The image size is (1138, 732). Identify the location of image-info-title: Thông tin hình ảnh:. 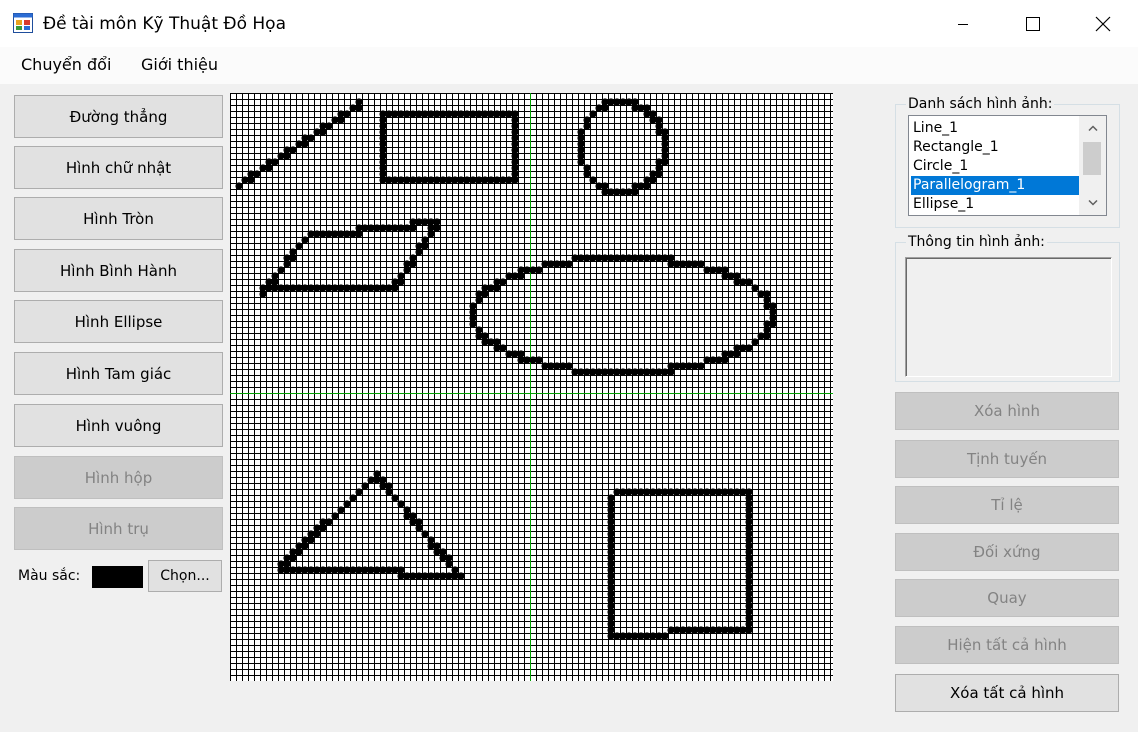
(976, 242).